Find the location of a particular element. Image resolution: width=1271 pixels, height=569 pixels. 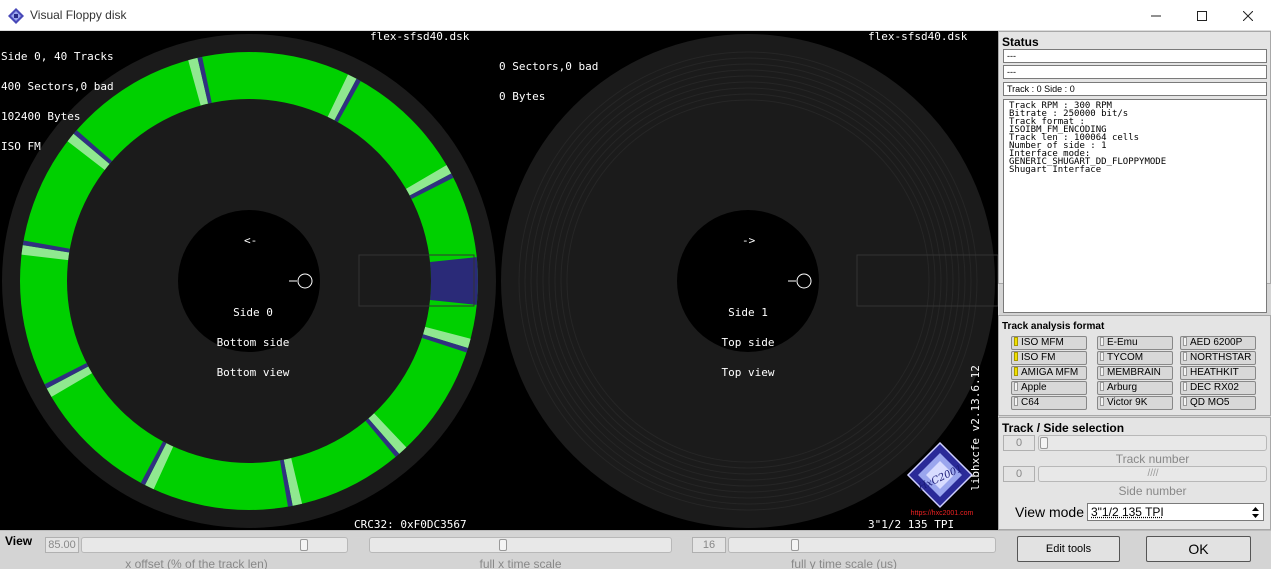

format-label: Apple is located at coordinates (1034, 387).